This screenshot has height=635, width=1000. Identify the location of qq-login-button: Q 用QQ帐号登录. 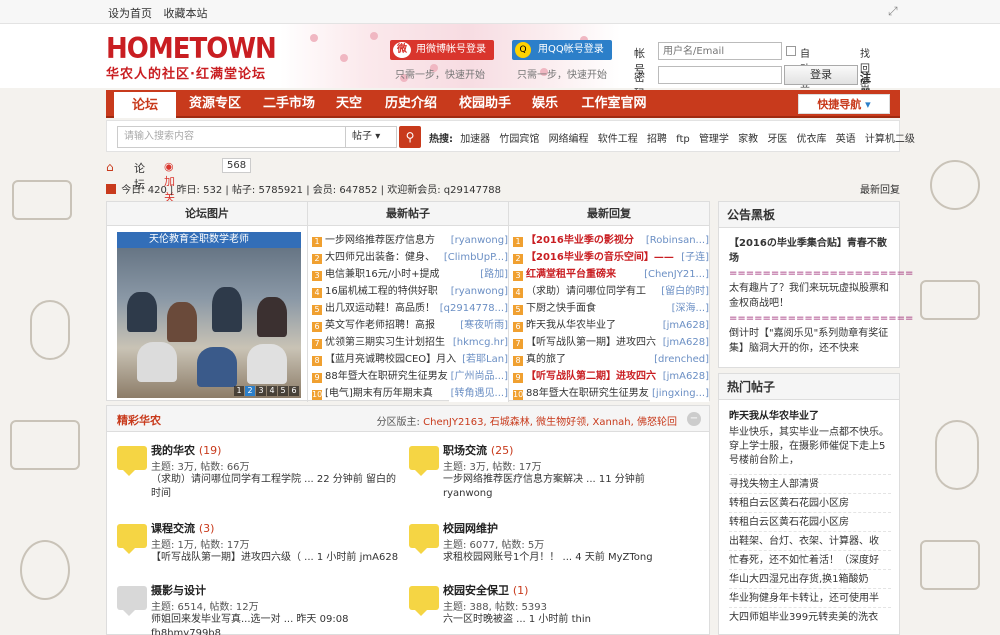
(562, 50).